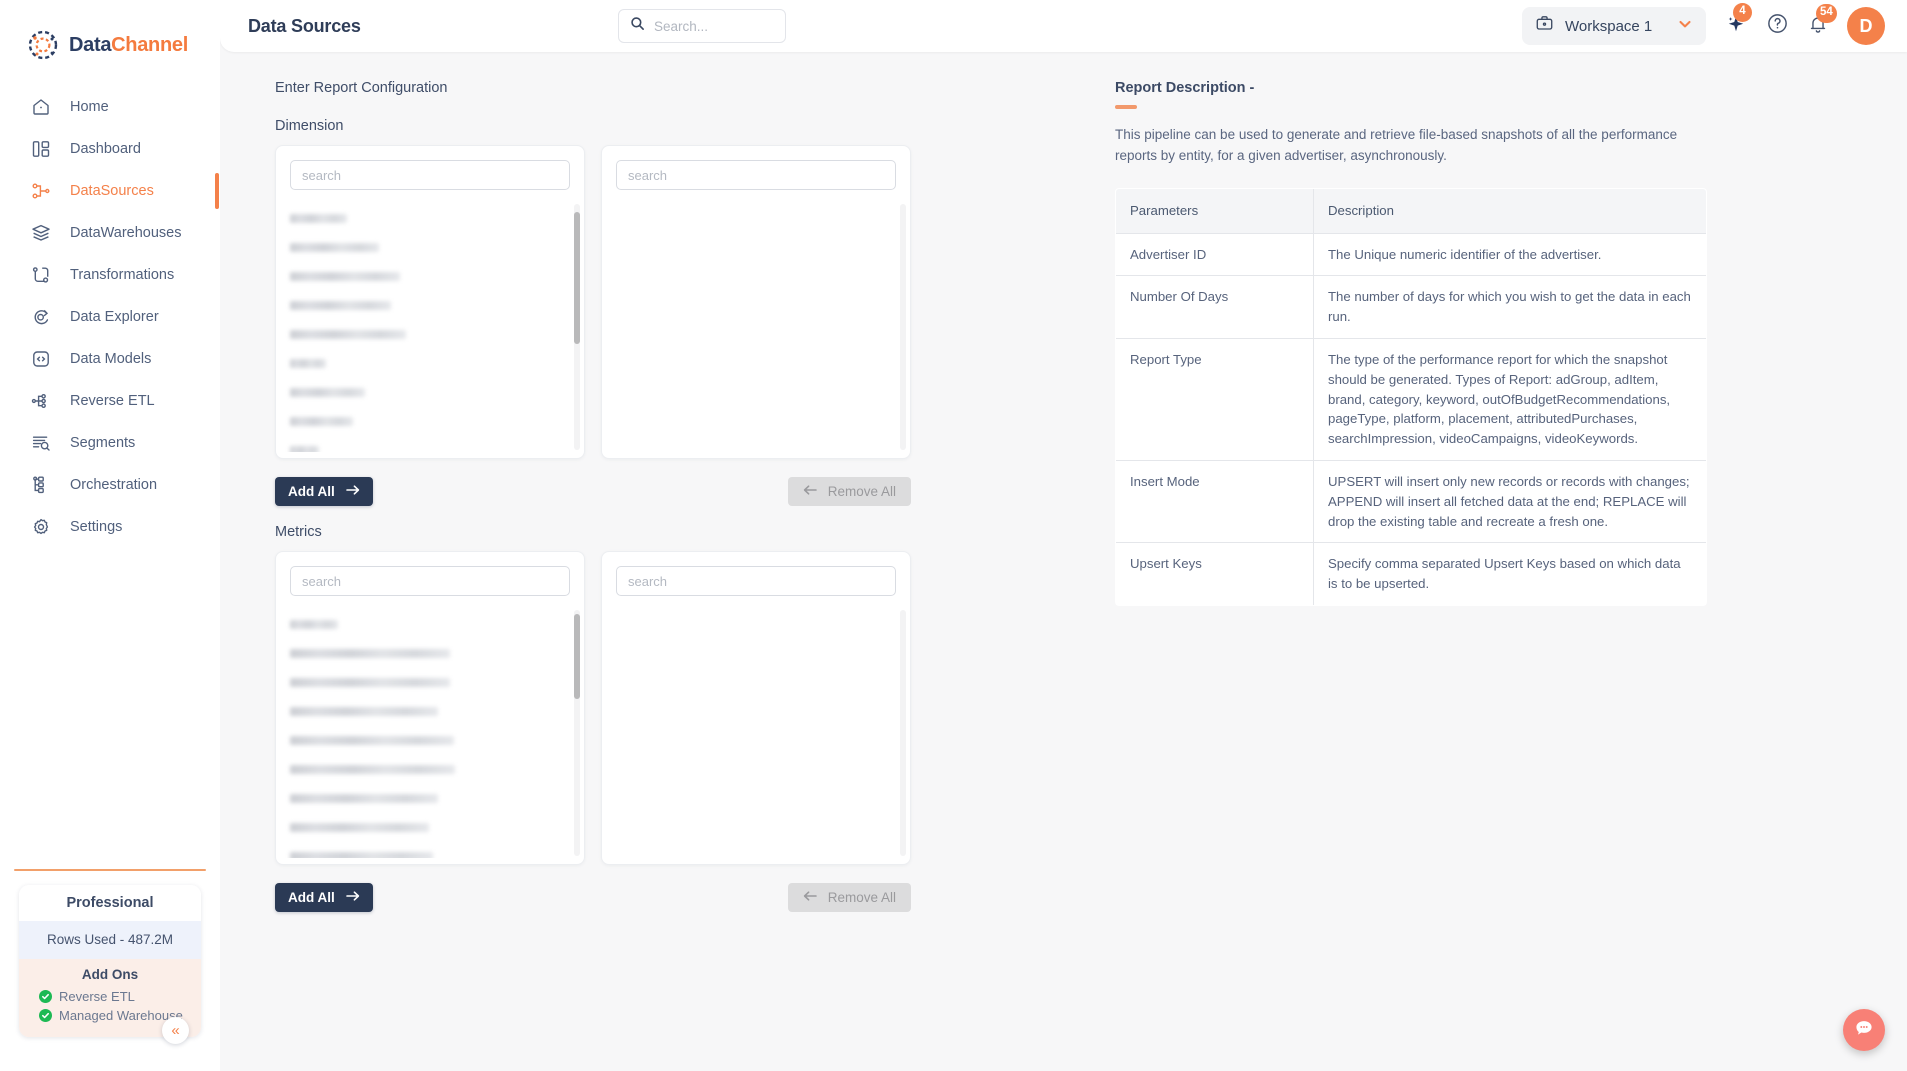 This screenshot has height=1071, width=1907. I want to click on sidebar-item-settings: Settings, so click(110, 527).